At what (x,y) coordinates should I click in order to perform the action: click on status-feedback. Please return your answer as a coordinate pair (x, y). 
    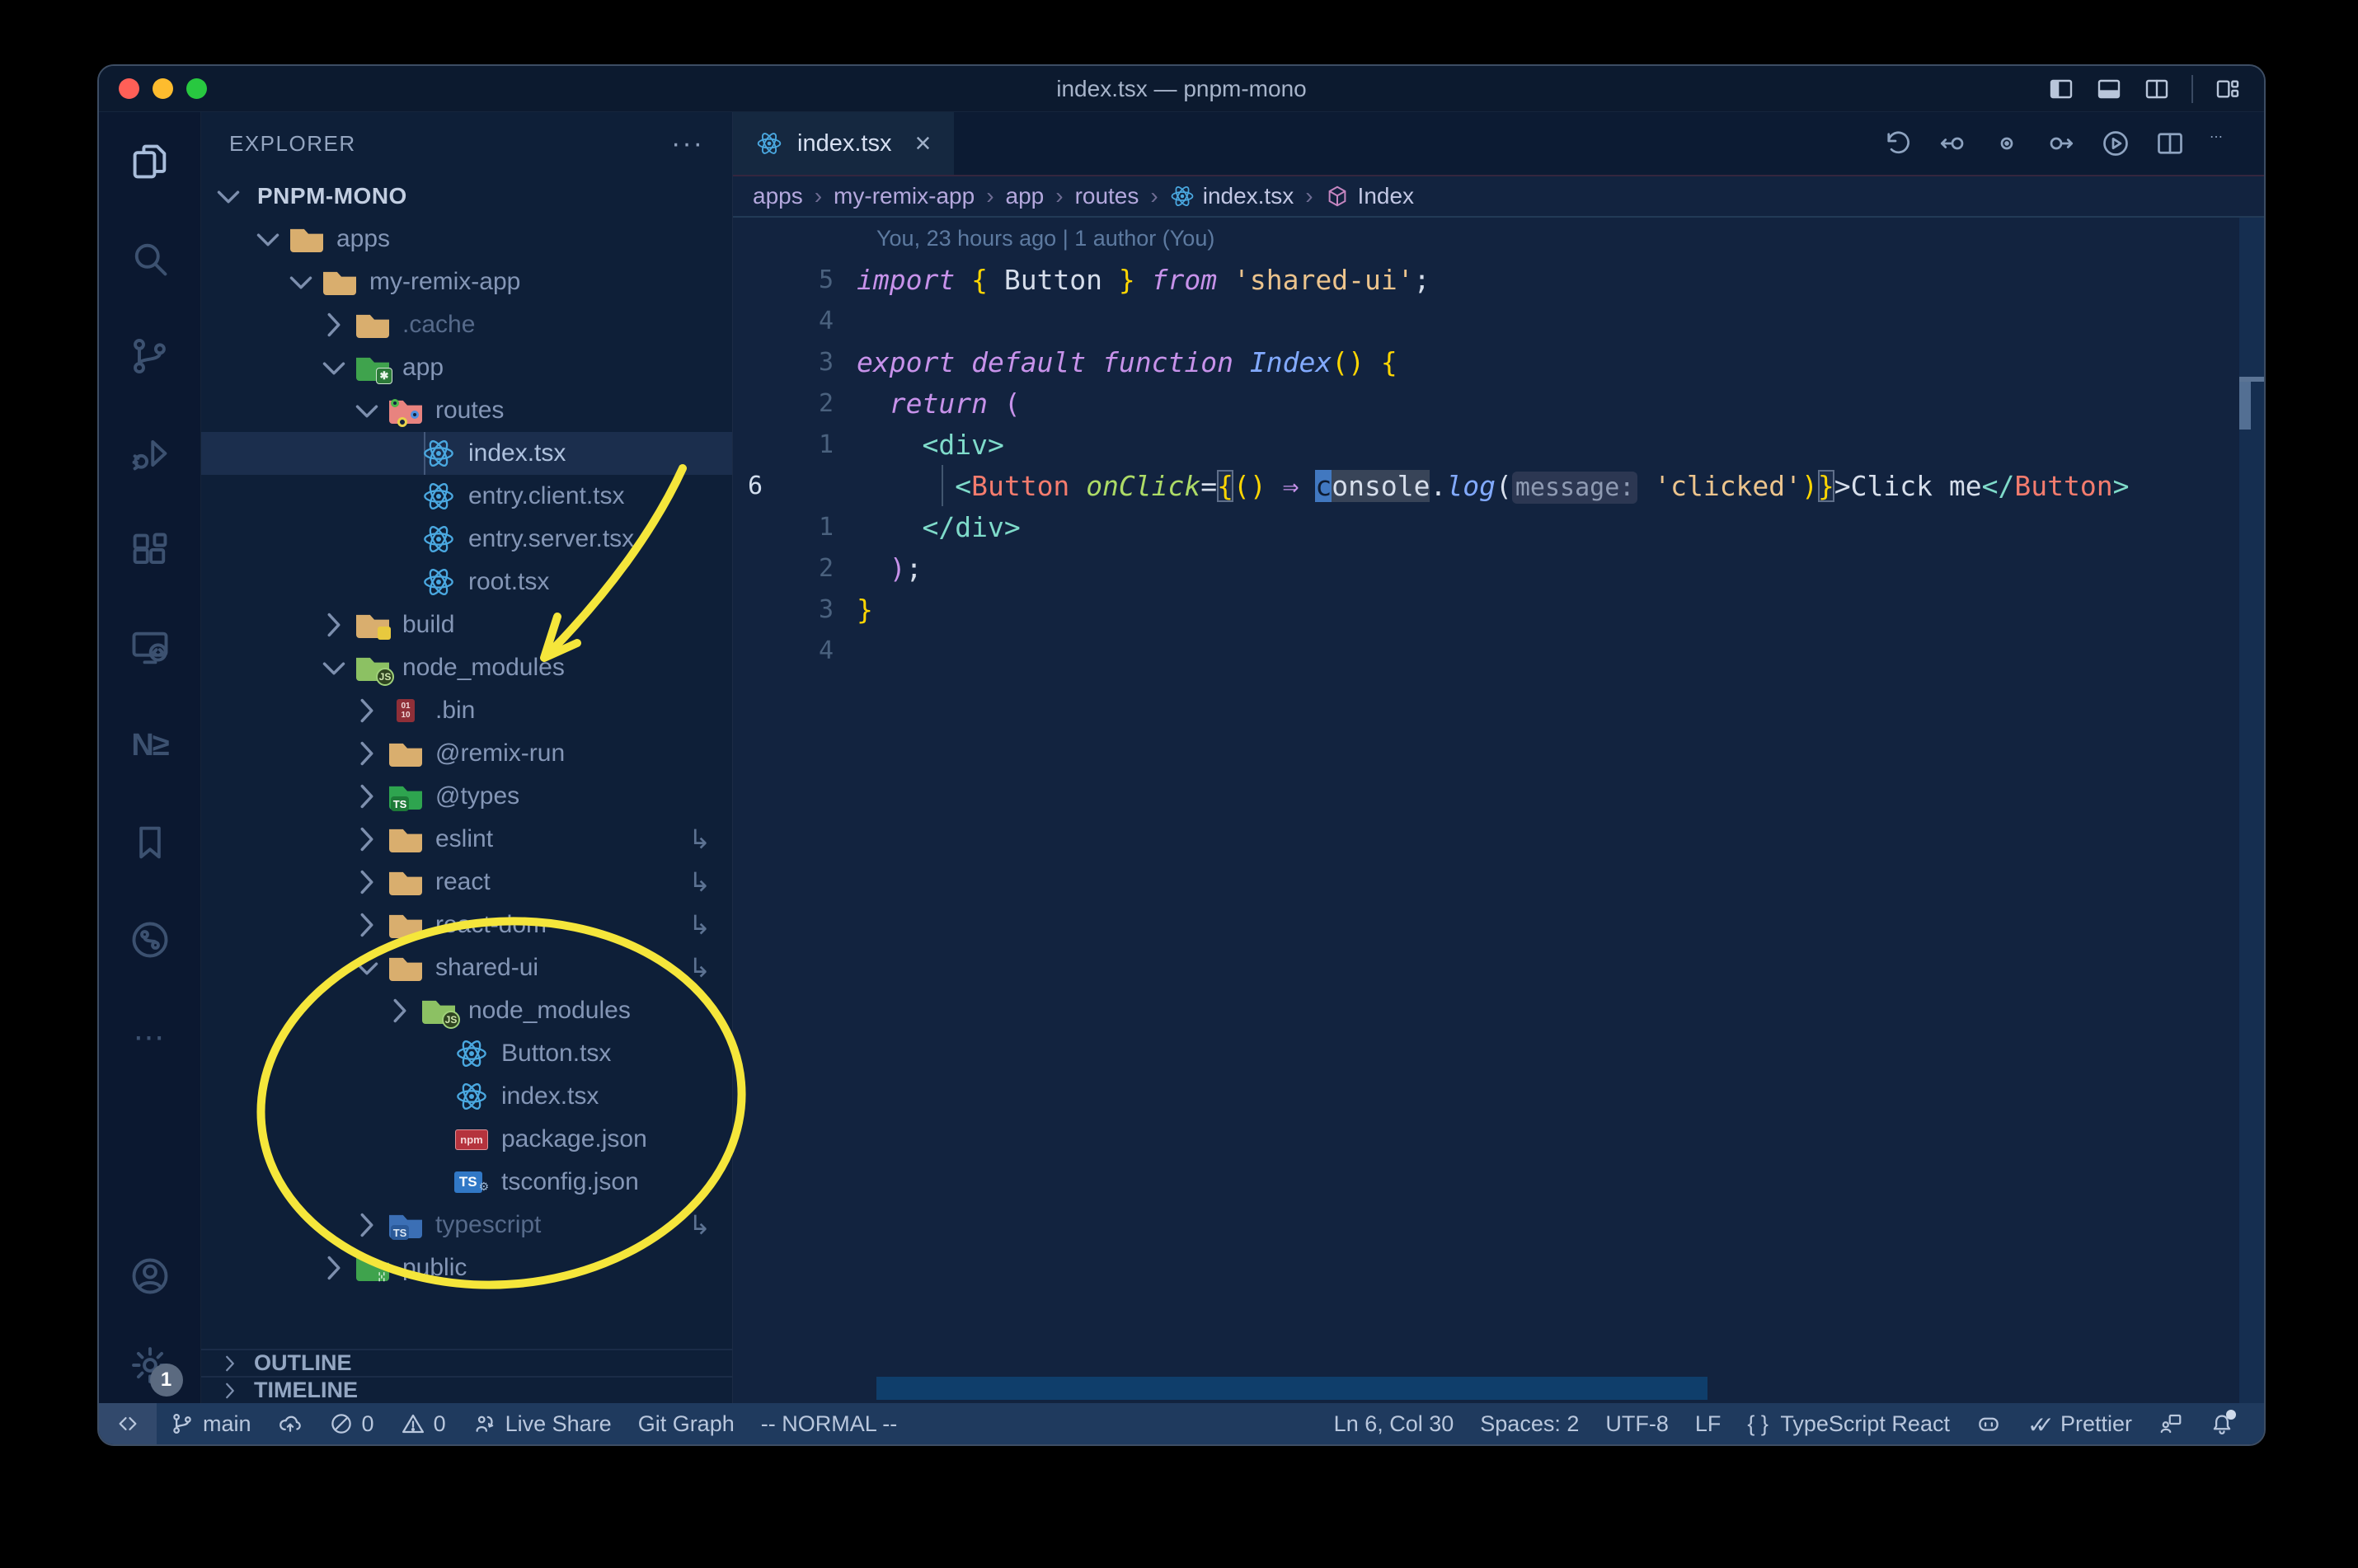
    Looking at the image, I should click on (2171, 1423).